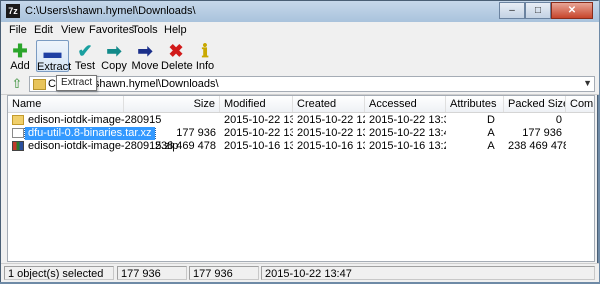 This screenshot has width=600, height=284. I want to click on menu-view: View, so click(73, 30).